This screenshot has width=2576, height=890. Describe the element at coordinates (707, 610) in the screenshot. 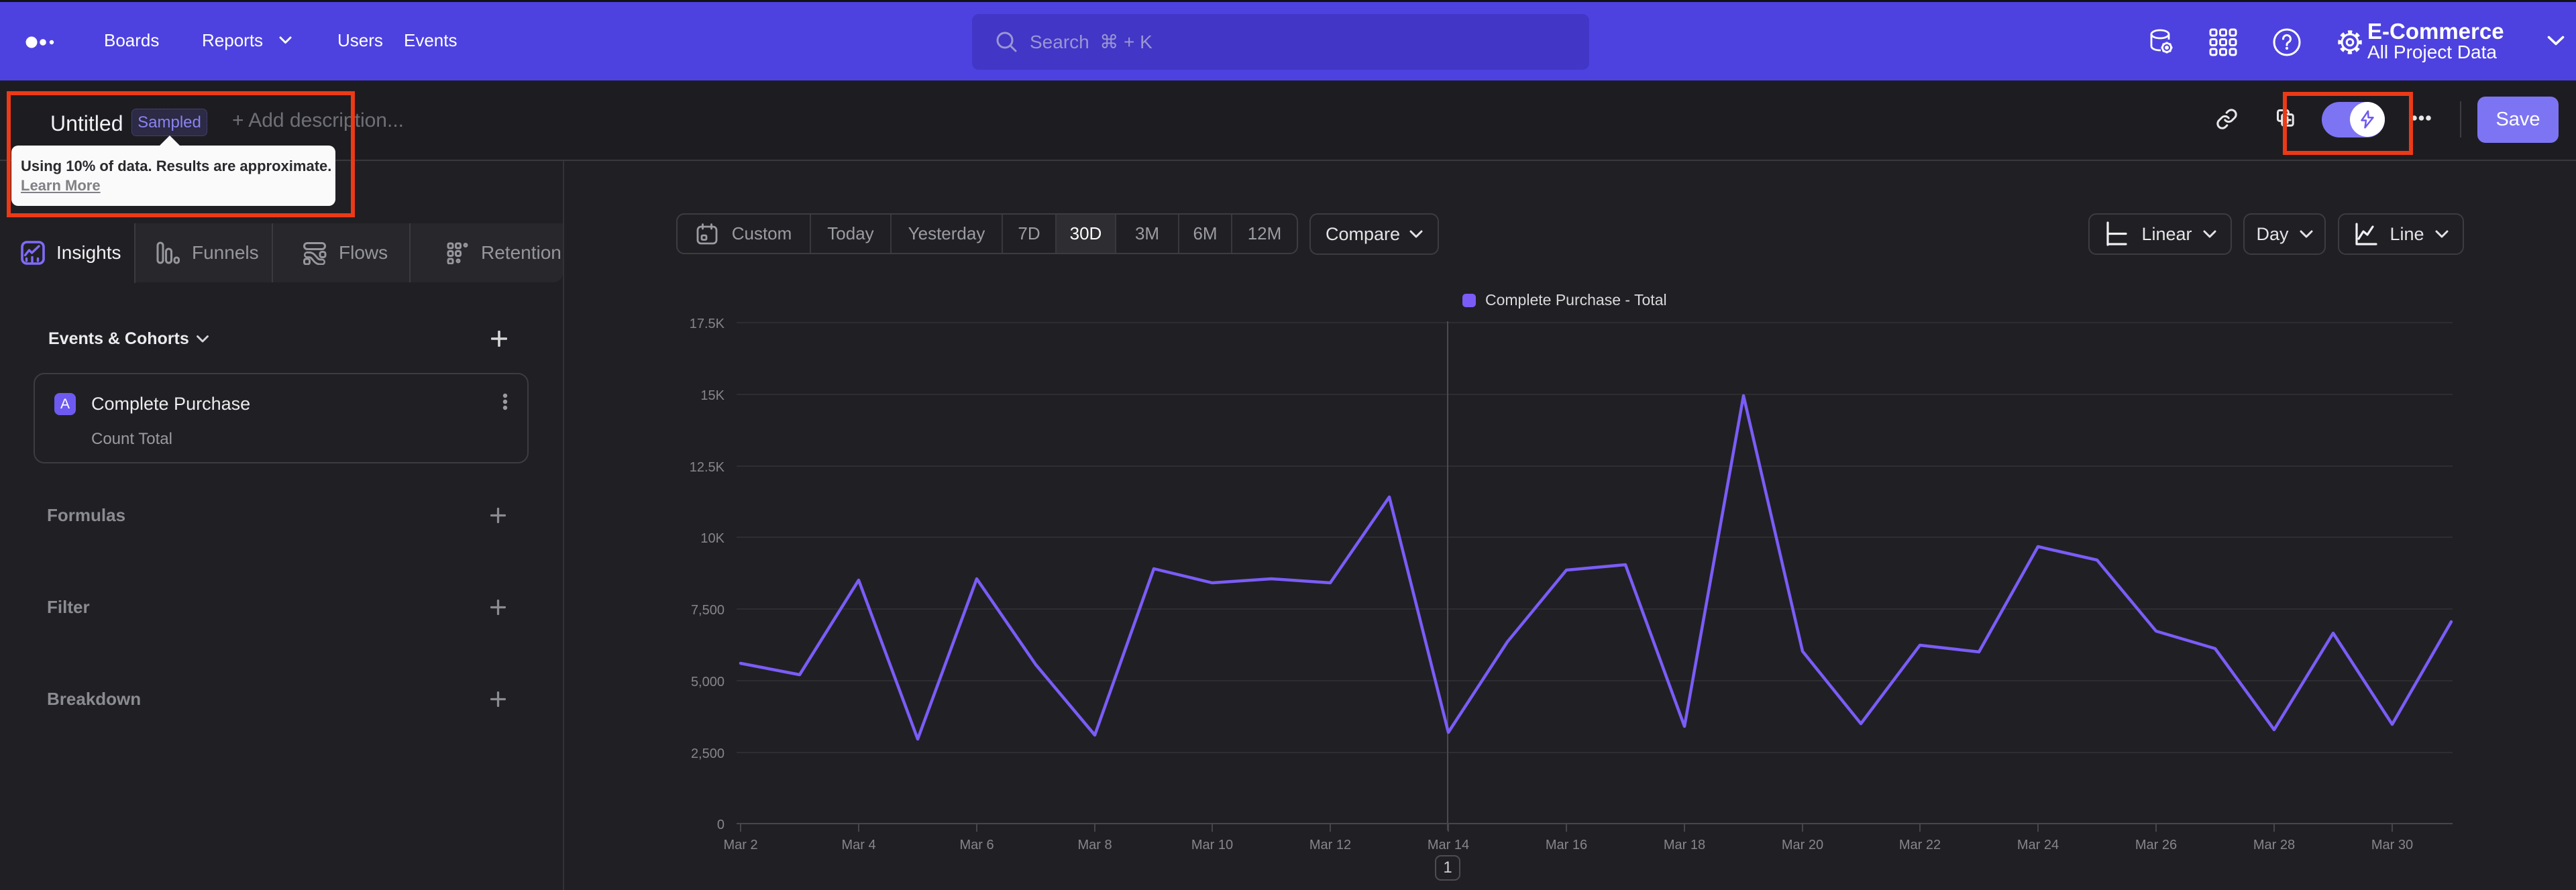

I see `svg-text: 7,500` at that location.